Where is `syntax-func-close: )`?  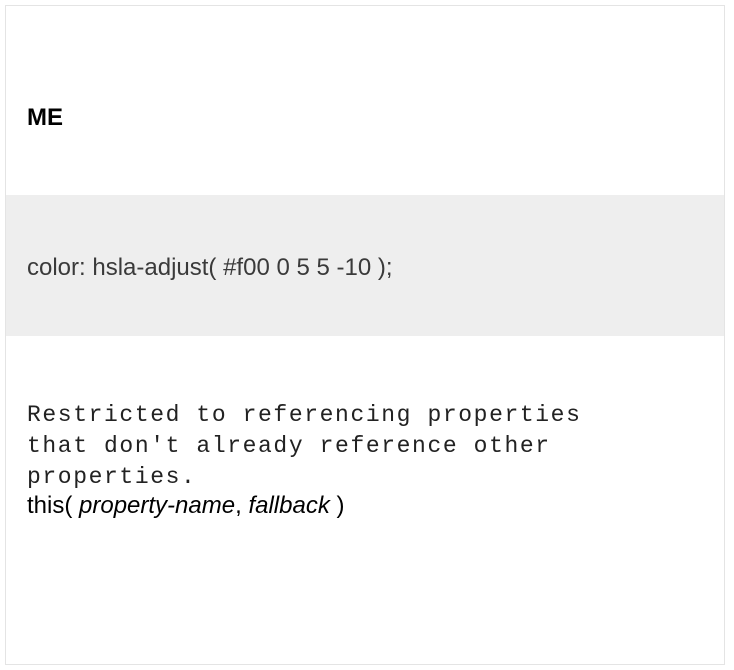
syntax-func-close: ) is located at coordinates (337, 505).